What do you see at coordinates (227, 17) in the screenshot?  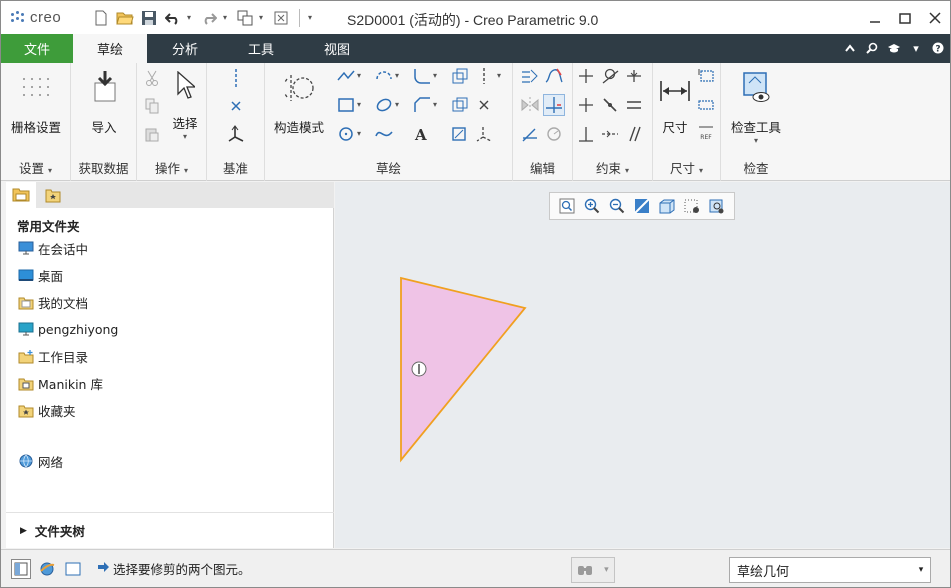 I see `redo-dropdown-icon: ▾` at bounding box center [227, 17].